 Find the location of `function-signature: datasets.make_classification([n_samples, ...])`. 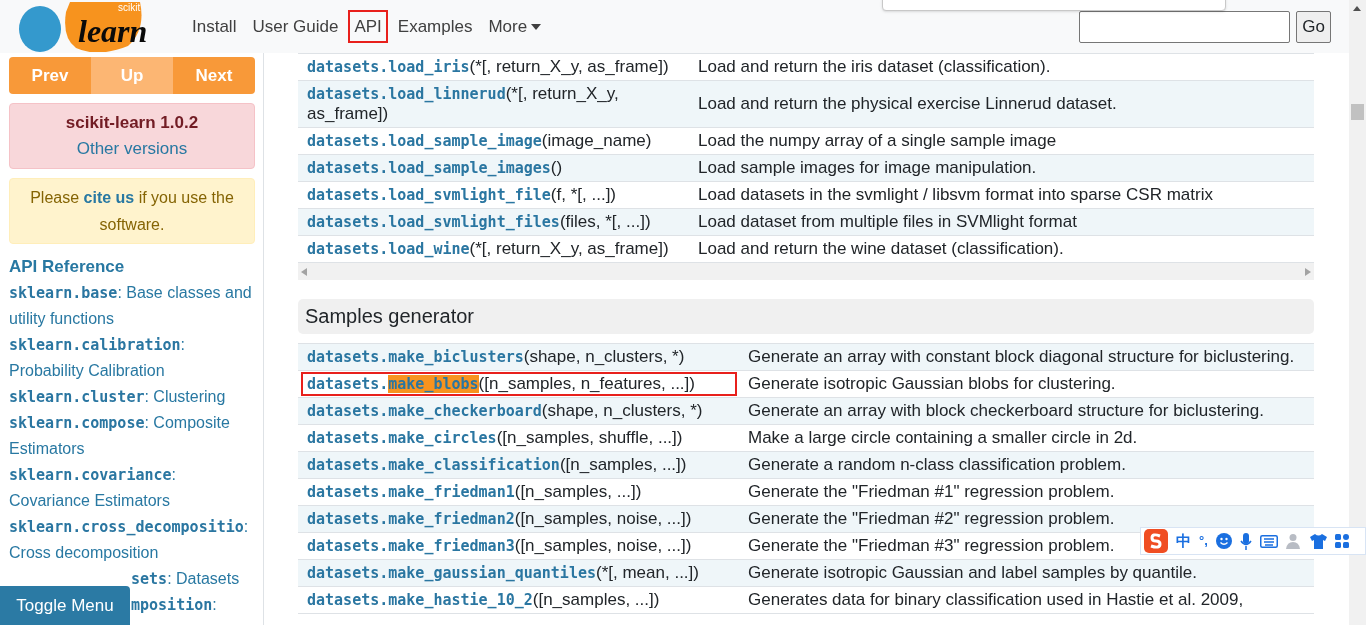

function-signature: datasets.make_classification([n_samples, ...]) is located at coordinates (519, 465).